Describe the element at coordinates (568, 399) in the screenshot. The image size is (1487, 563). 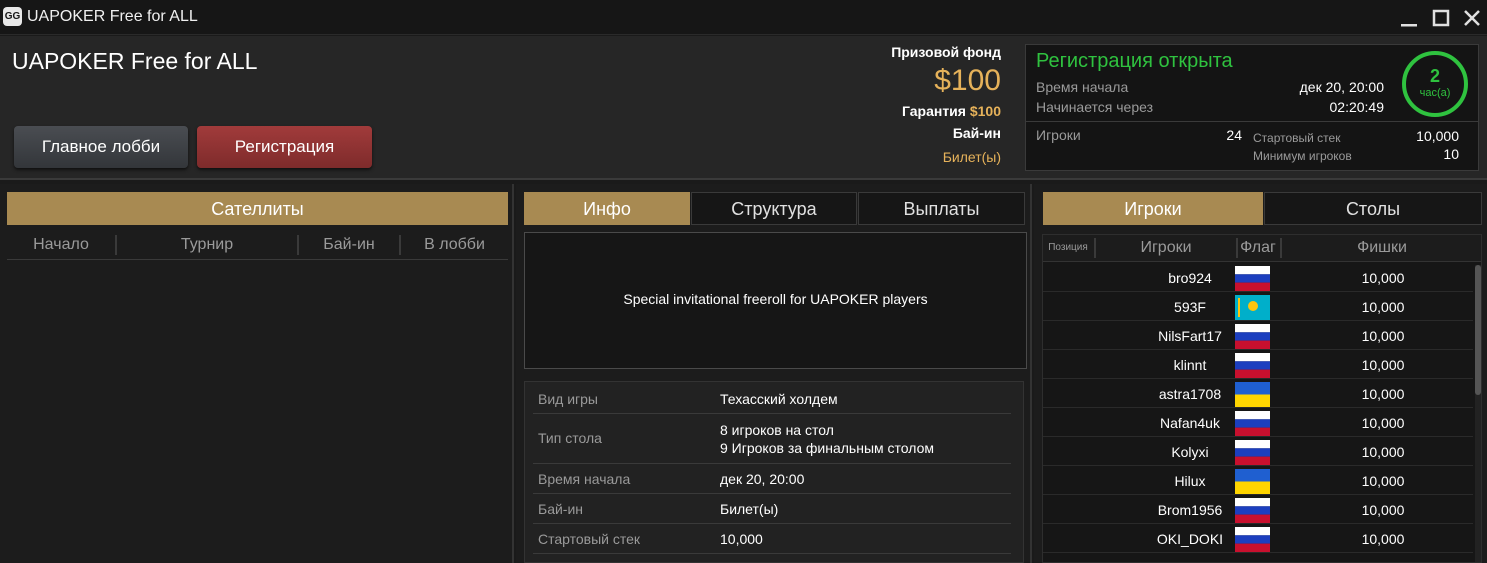
I see `info-key: Вид игры` at that location.